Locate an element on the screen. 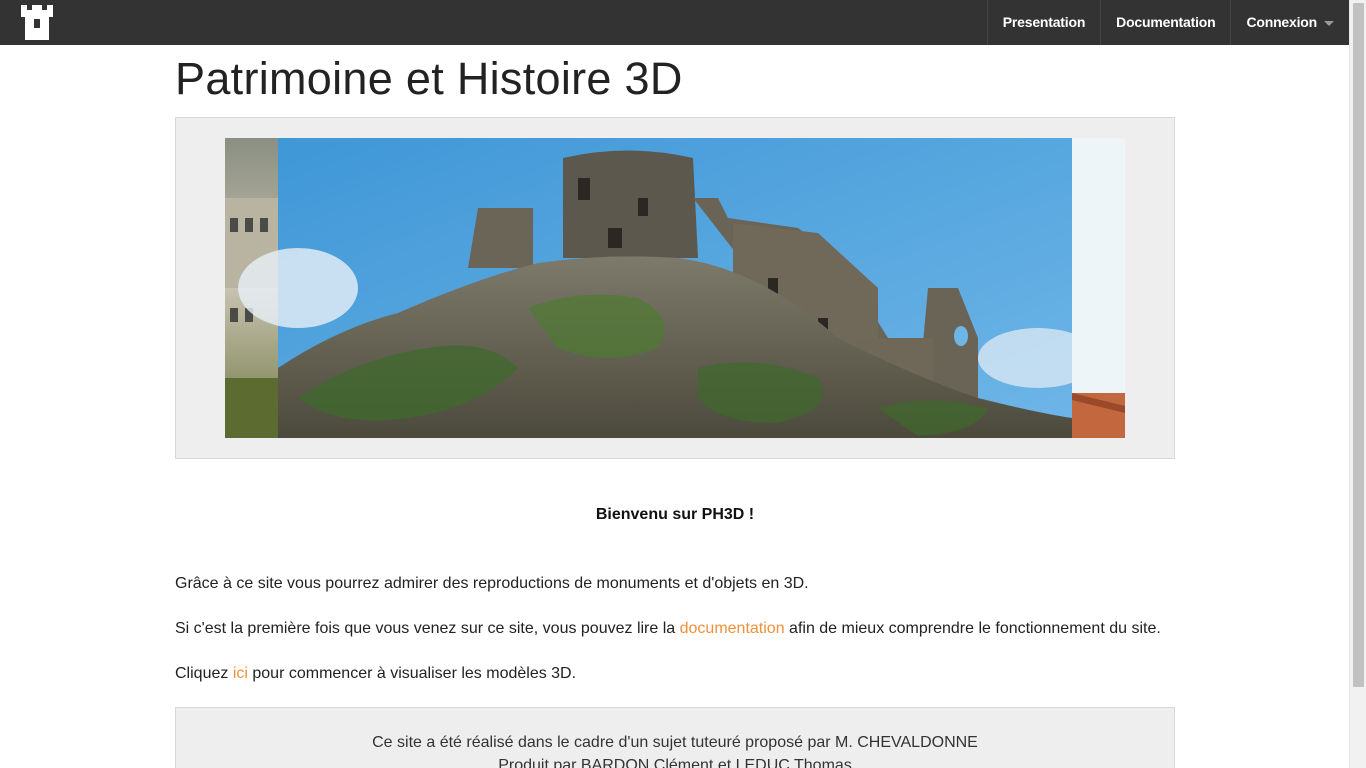 This screenshot has height=768, width=1366. vertical-scrollbar is located at coordinates (1357, 384).